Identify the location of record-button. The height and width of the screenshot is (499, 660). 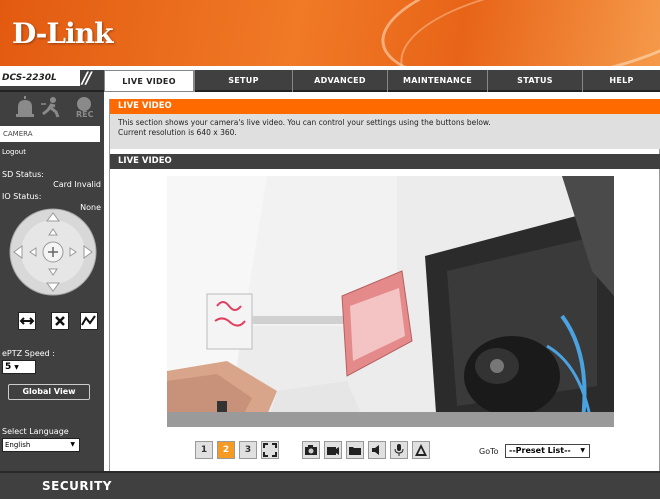
(333, 450).